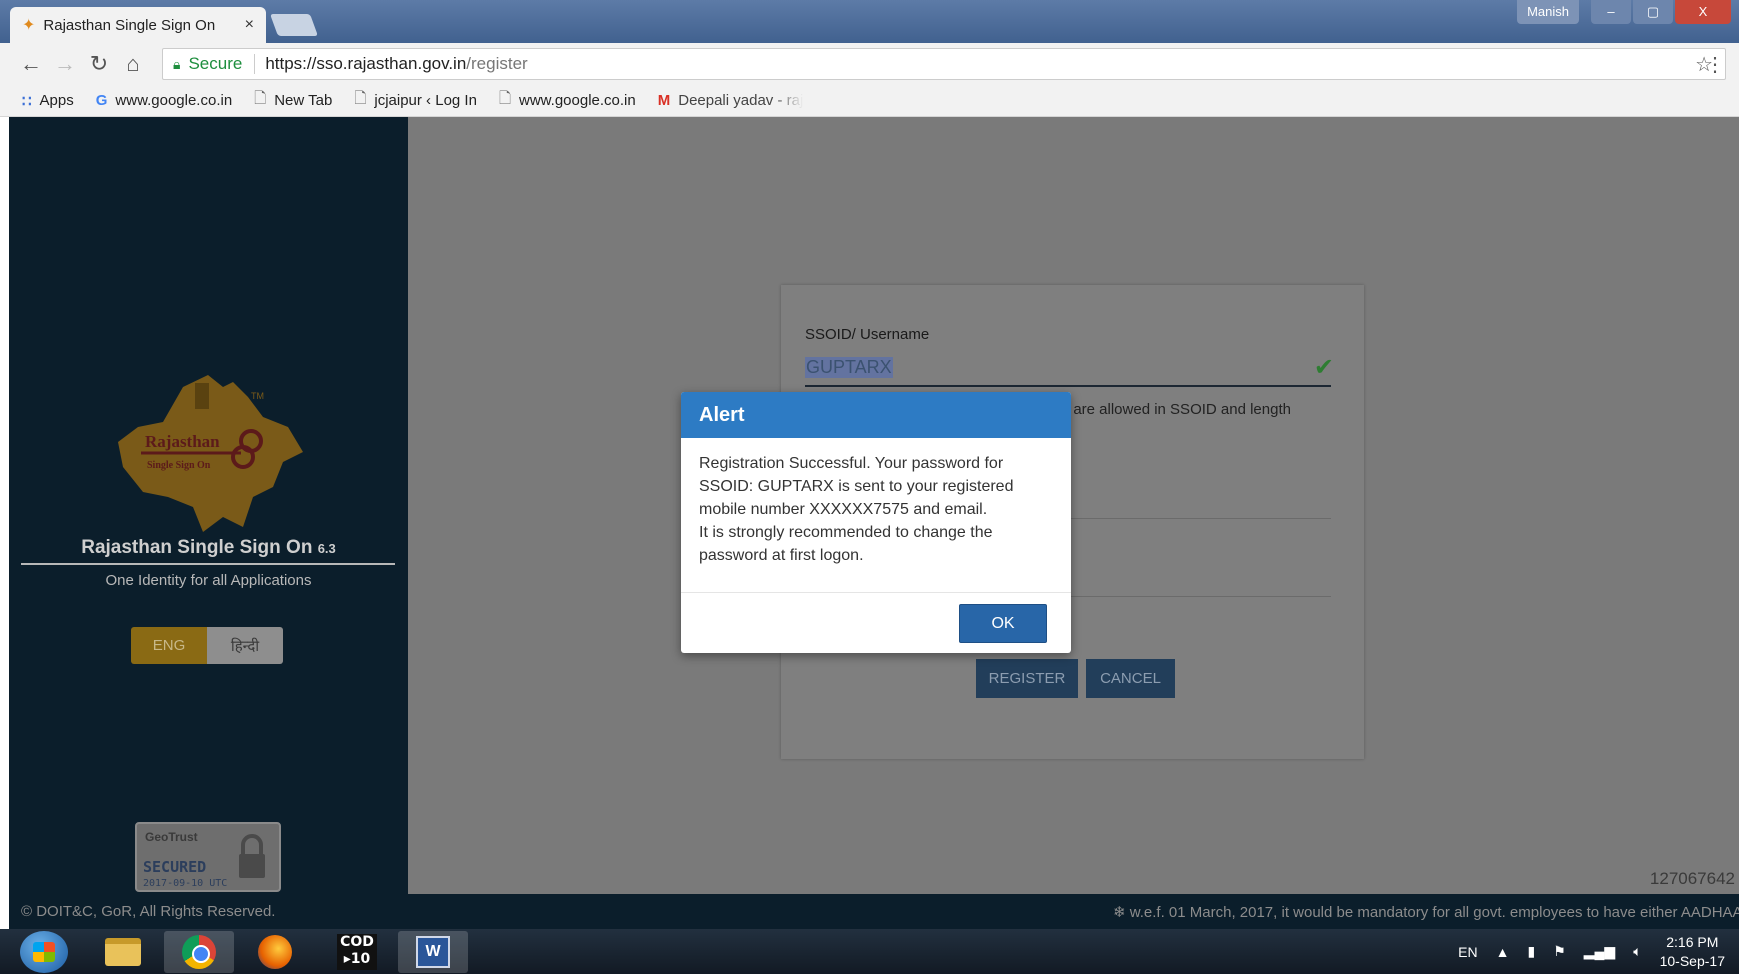 The image size is (1739, 974). Describe the element at coordinates (415, 100) in the screenshot. I see `bookmark-jcjaipur: 🗋 jcjaipur ‹ Log In` at that location.